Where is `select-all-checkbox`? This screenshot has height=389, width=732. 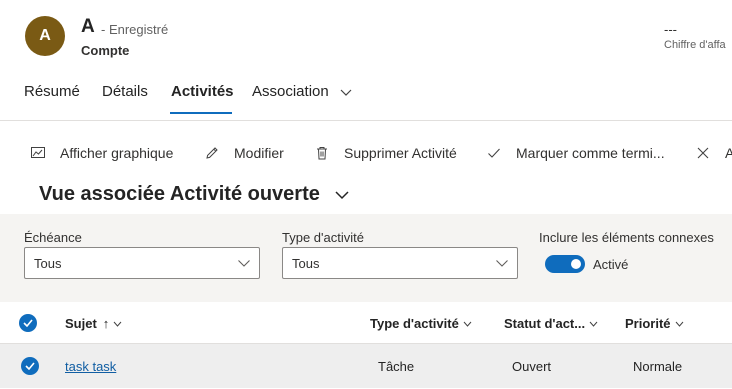
select-all-checkbox is located at coordinates (28, 323).